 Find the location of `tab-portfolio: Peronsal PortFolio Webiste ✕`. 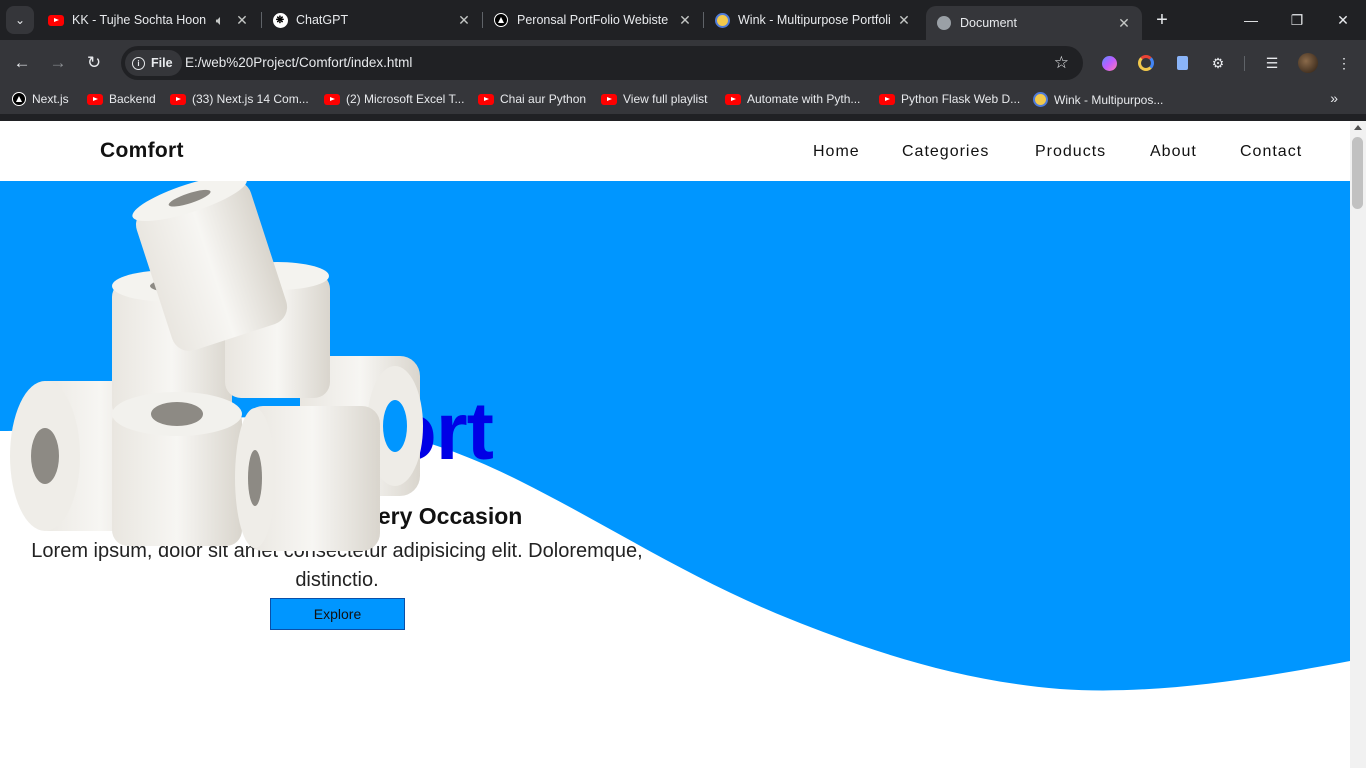

tab-portfolio: Peronsal PortFolio Webiste ✕ is located at coordinates (593, 20).